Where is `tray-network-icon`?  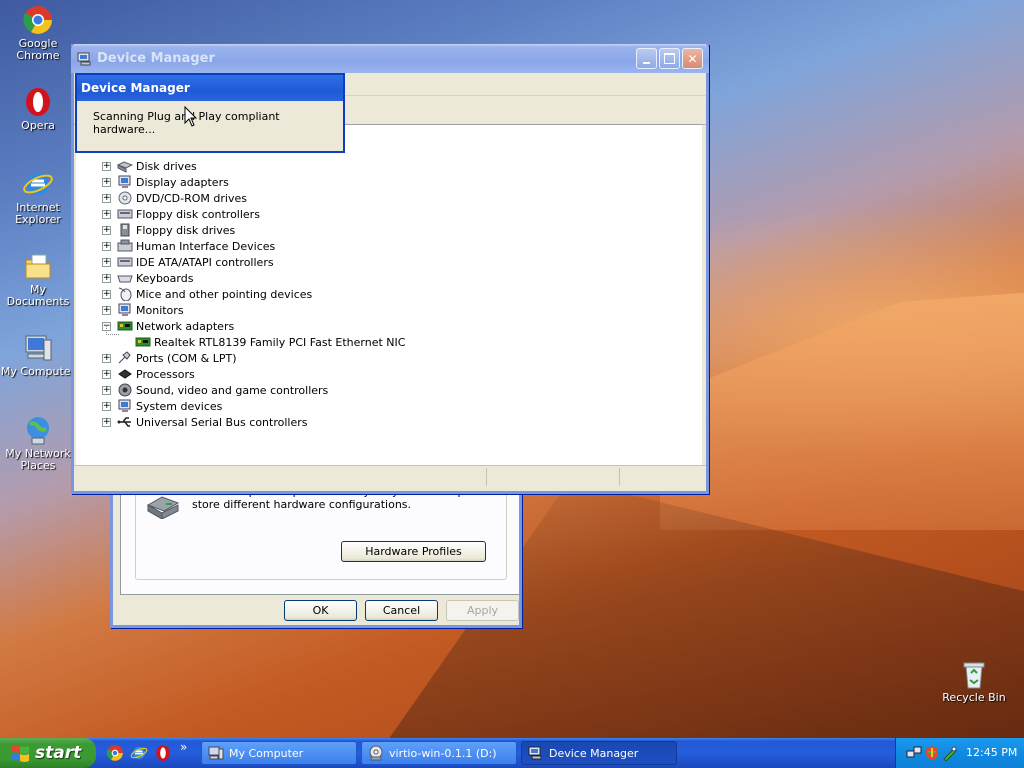 tray-network-icon is located at coordinates (914, 753).